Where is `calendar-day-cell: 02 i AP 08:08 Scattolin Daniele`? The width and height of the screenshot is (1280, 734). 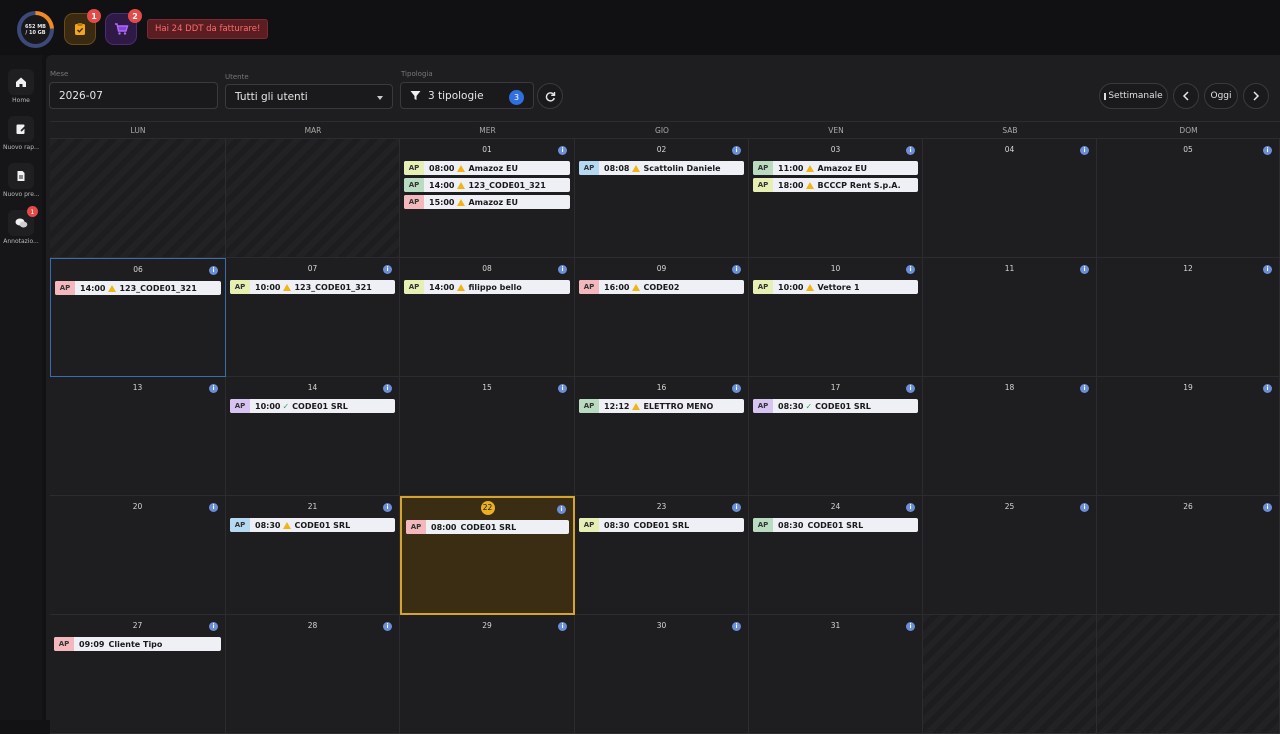
calendar-day-cell: 02 i AP 08:08 Scattolin Daniele is located at coordinates (662, 198).